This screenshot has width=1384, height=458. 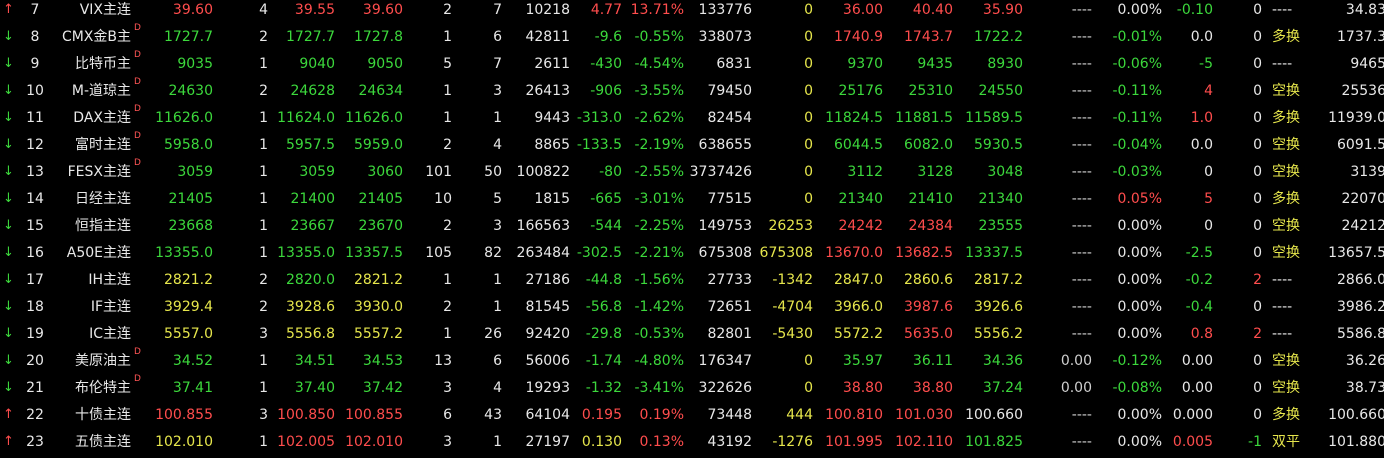 I want to click on price-difference: -0.10, so click(x=1194, y=10).